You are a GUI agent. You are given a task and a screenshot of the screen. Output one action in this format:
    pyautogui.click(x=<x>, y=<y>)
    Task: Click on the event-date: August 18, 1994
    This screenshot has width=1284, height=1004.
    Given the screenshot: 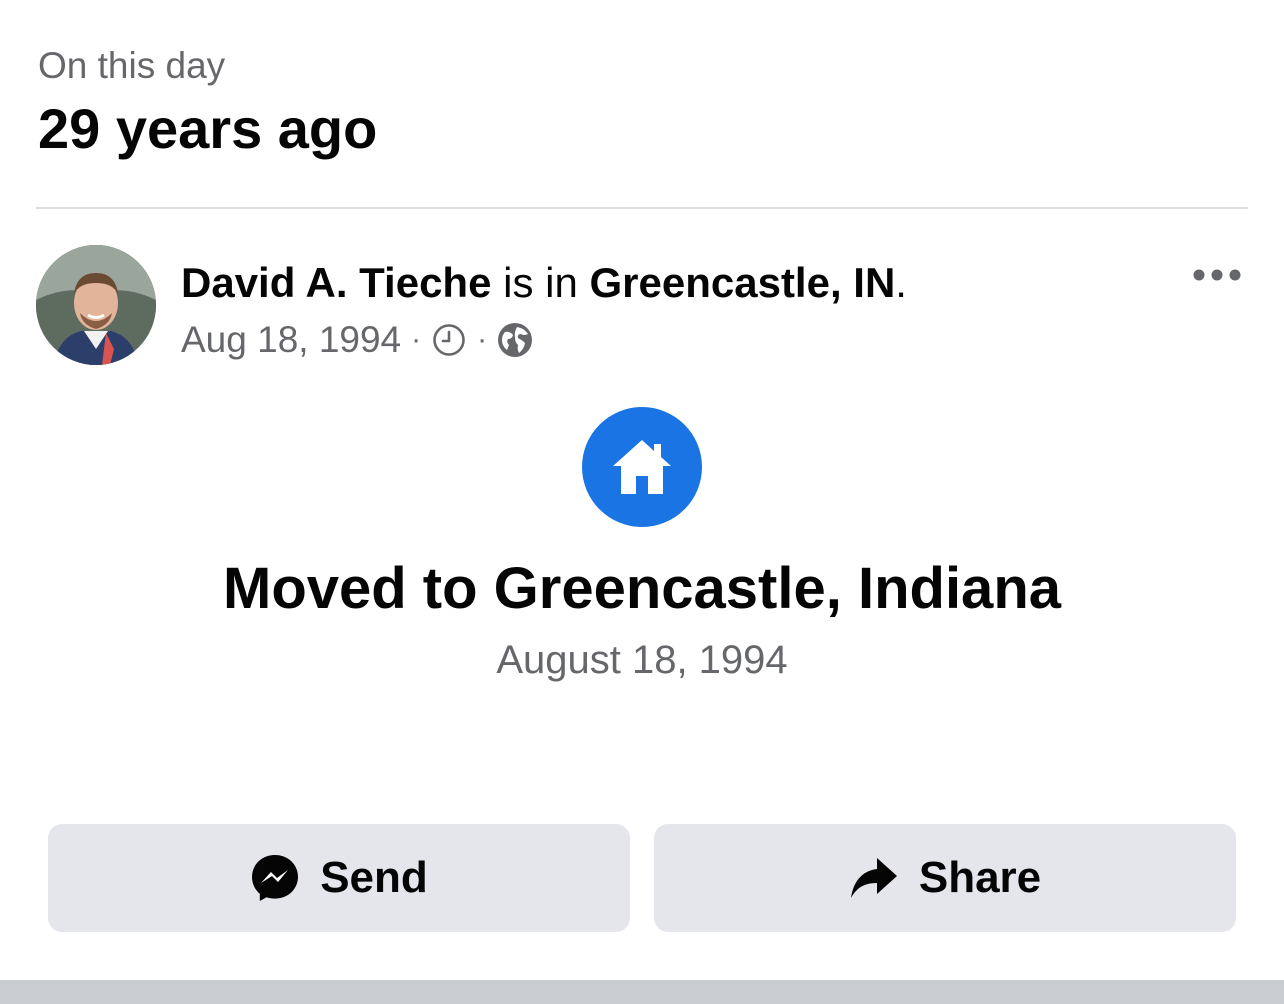 What is the action you would take?
    pyautogui.click(x=642, y=660)
    